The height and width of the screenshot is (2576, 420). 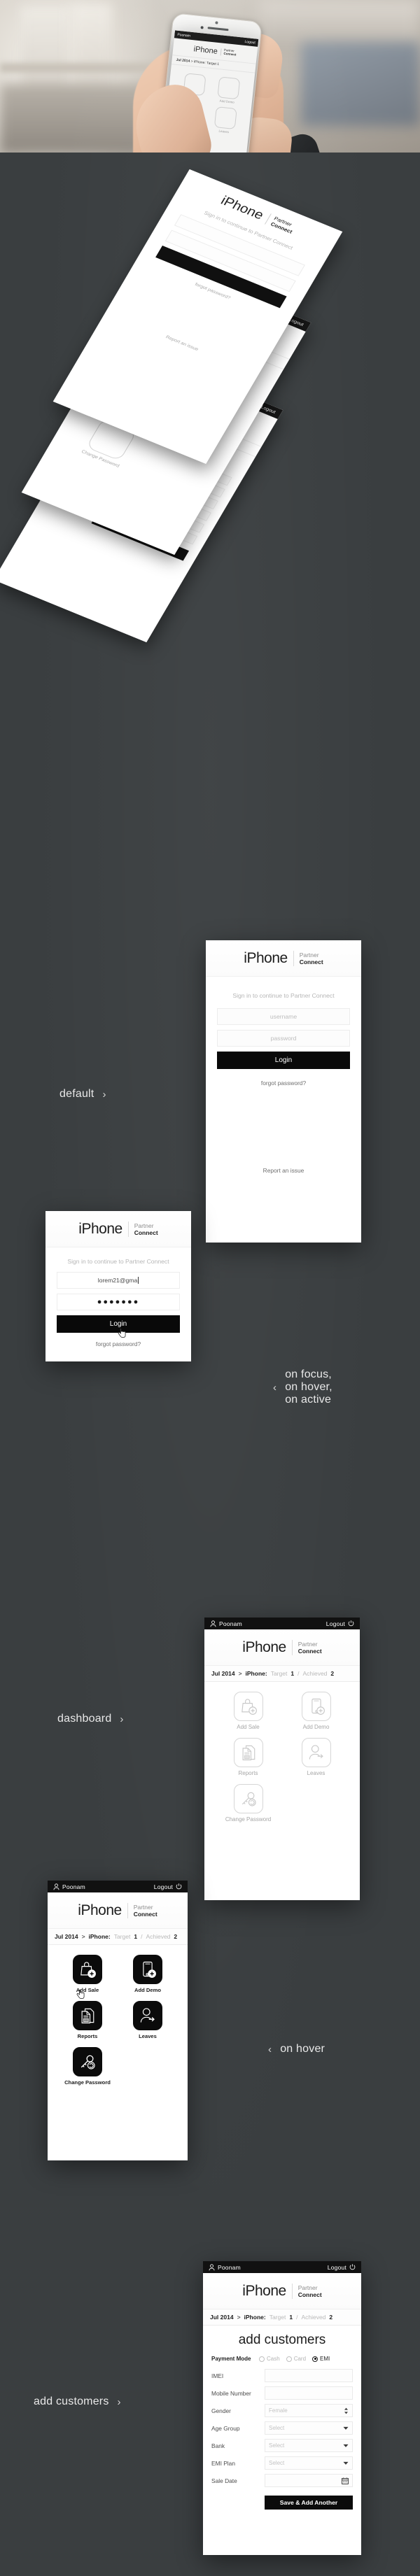 I want to click on dashboard-tile: Add Demo, so click(x=228, y=90).